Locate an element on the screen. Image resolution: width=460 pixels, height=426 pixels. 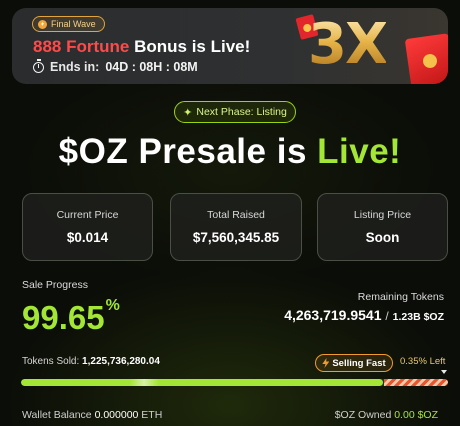
total-raised-card: Total Raised $7,560,345.85 is located at coordinates (236, 227).